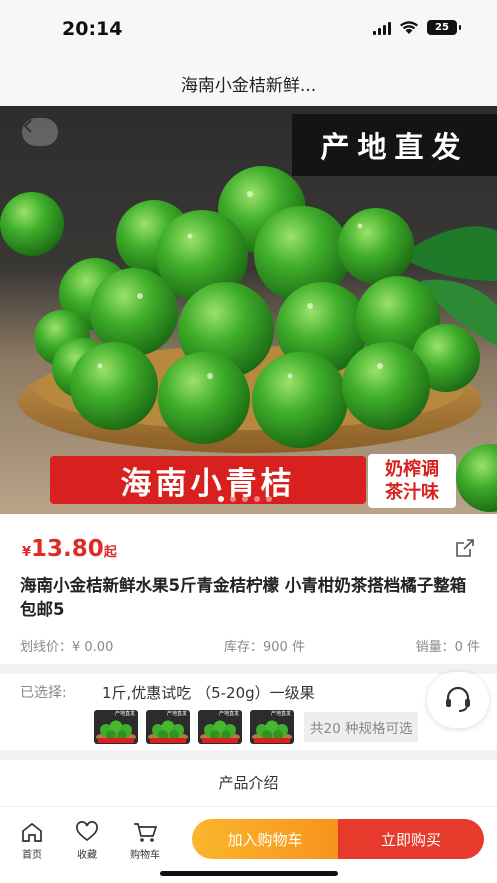 The image size is (497, 883). I want to click on customer-service-button, so click(458, 700).